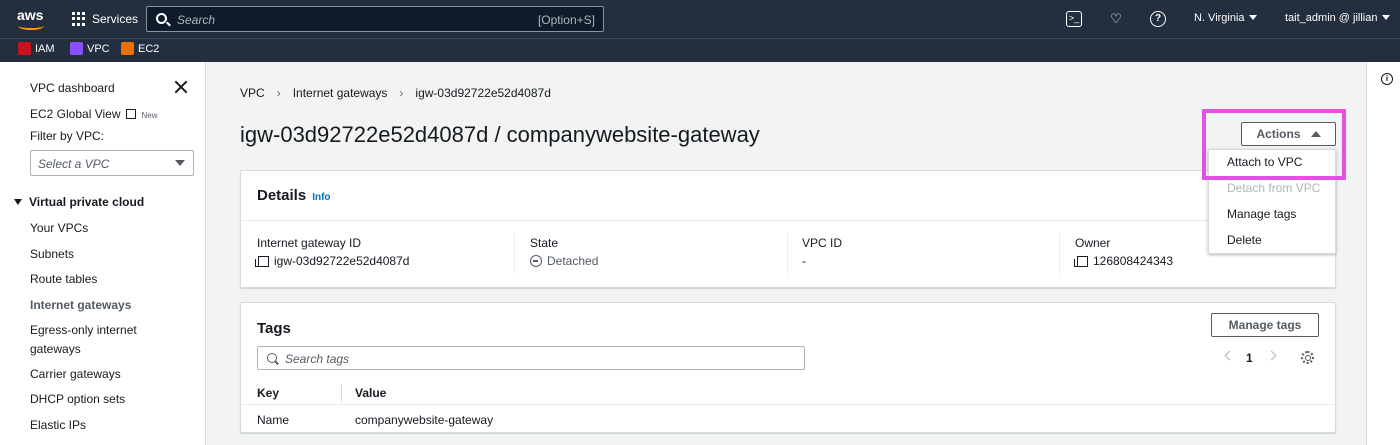  What do you see at coordinates (87, 202) in the screenshot?
I see `section-label: Virtual private cloud` at bounding box center [87, 202].